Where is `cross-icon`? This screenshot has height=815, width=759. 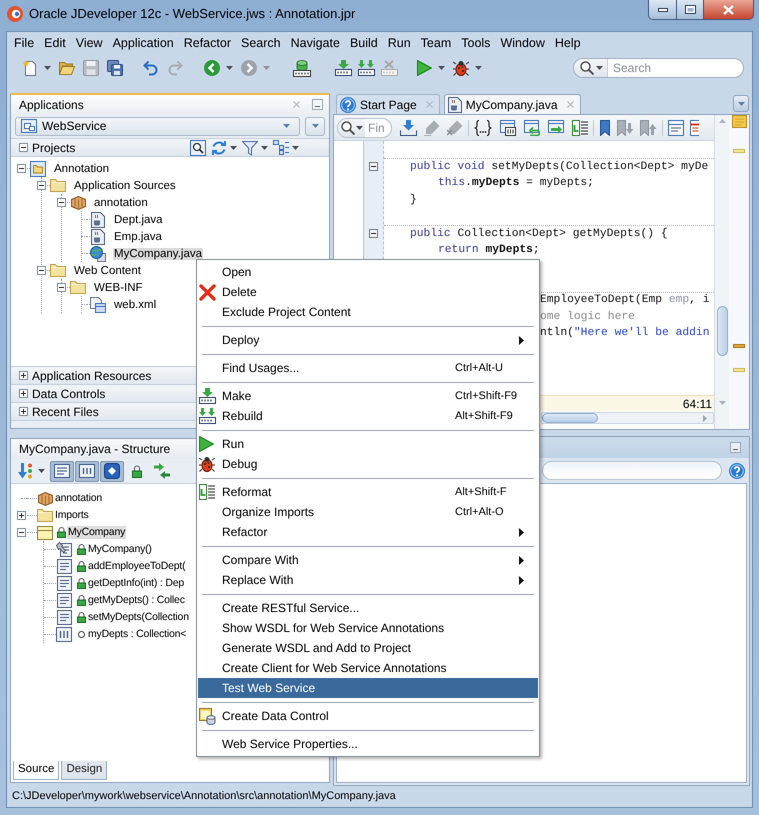 cross-icon is located at coordinates (207, 292).